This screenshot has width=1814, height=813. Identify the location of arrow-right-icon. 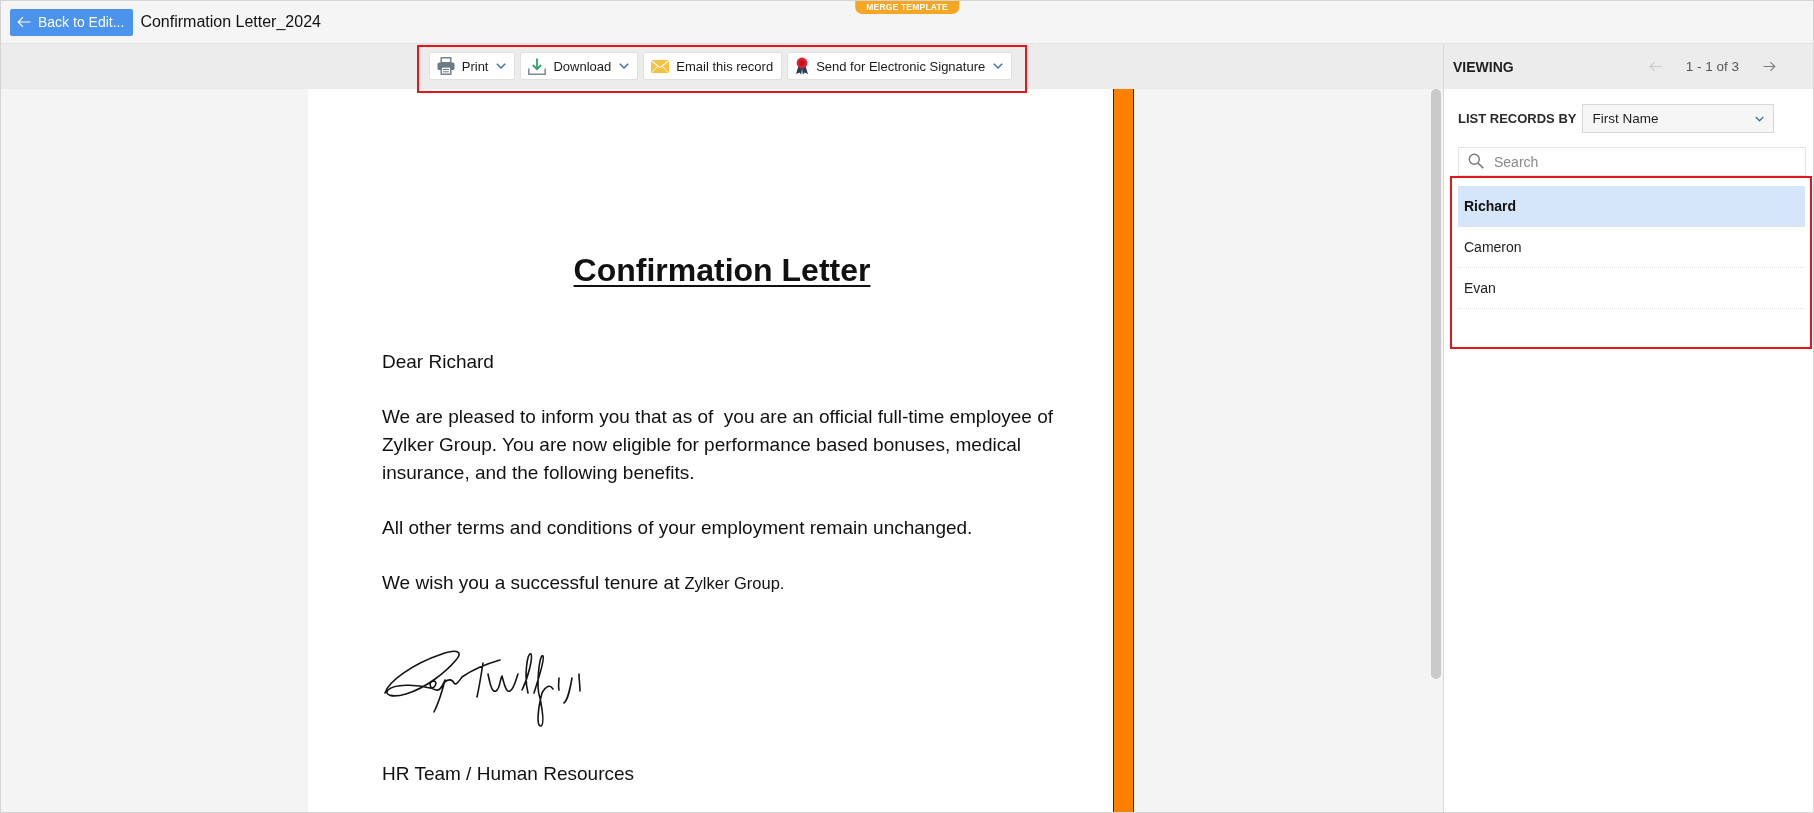
(1769, 66).